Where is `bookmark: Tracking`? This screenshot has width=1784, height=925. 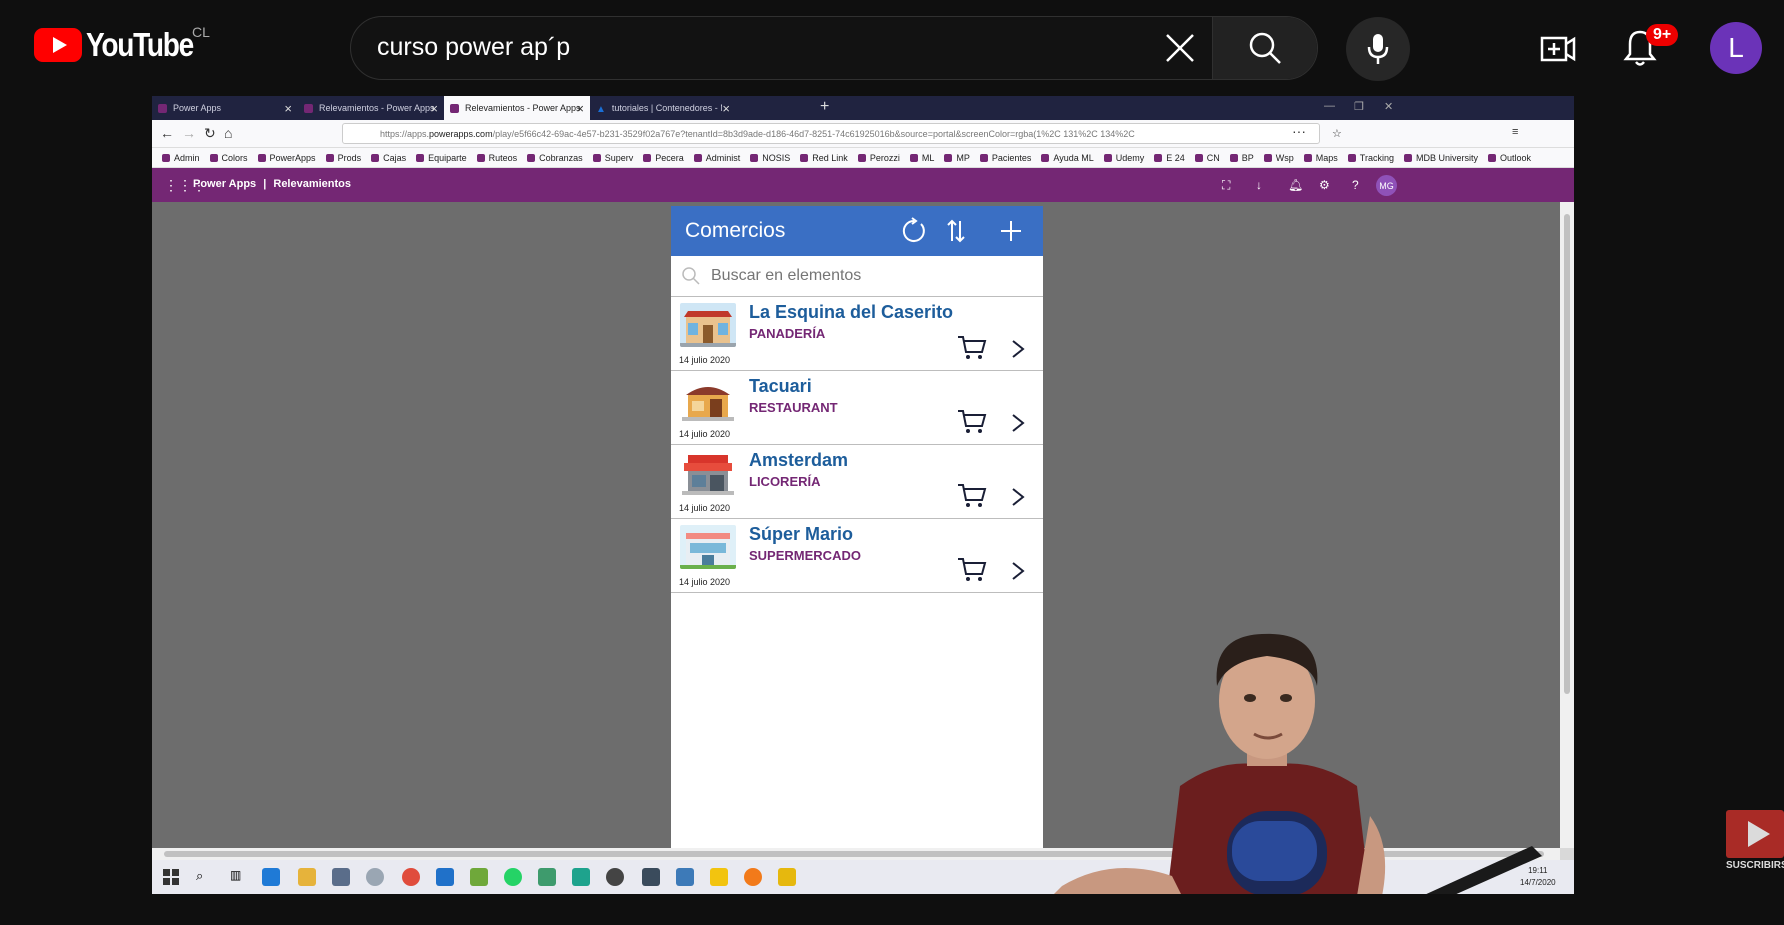 bookmark: Tracking is located at coordinates (1371, 158).